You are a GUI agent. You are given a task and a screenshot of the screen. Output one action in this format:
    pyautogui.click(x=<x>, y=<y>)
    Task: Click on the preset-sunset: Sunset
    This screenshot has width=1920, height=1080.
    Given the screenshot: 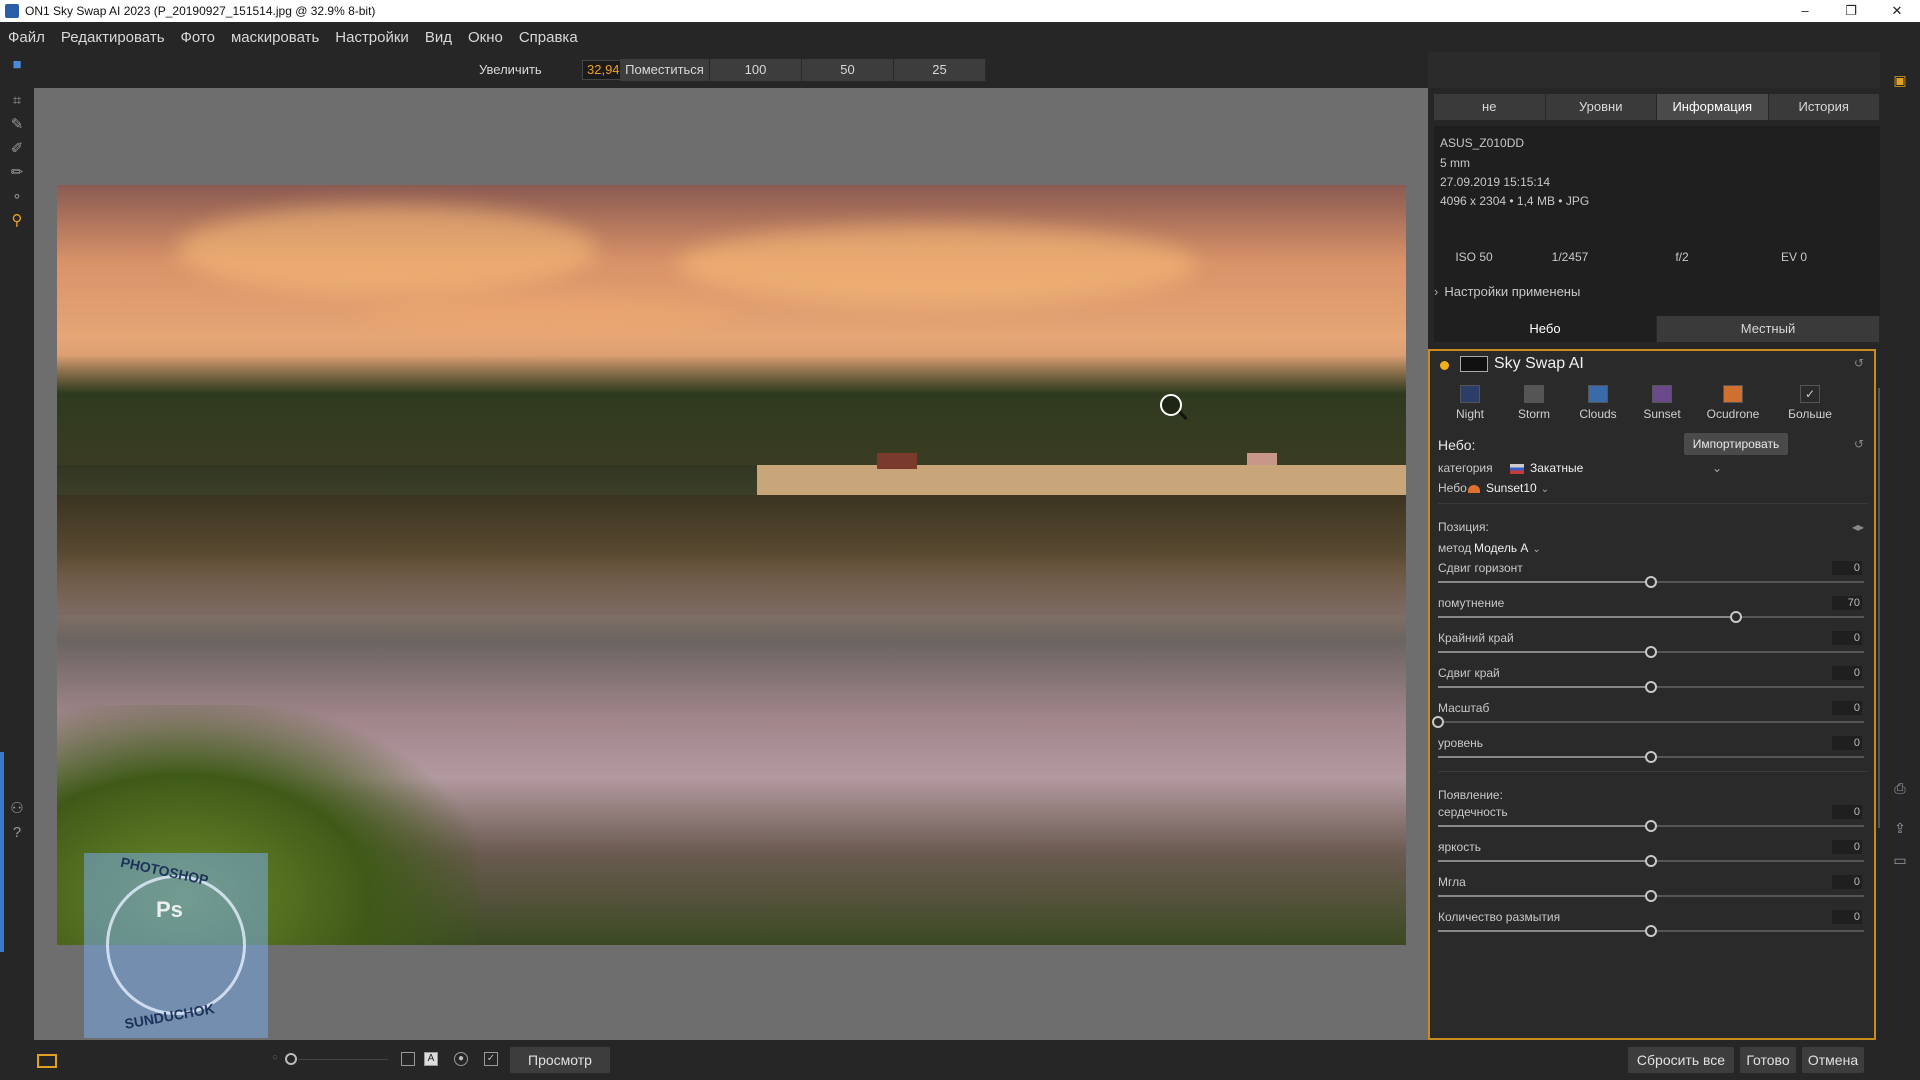 What is the action you would take?
    pyautogui.click(x=1662, y=403)
    